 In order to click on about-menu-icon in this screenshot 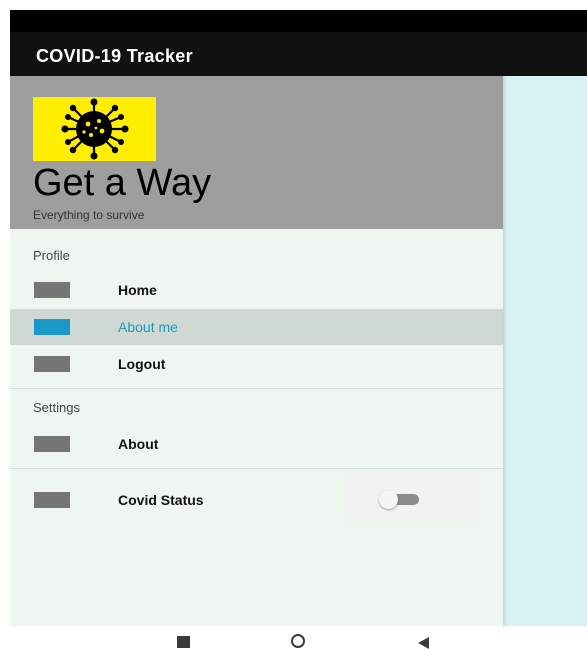, I will do `click(52, 444)`.